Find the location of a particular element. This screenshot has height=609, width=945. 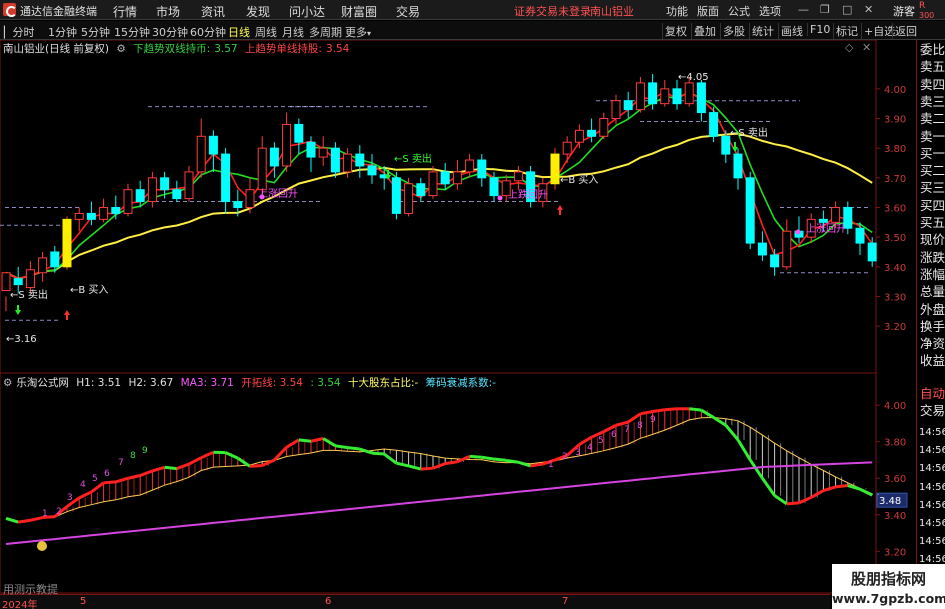

trade-login-warning: 证券交易未登录 is located at coordinates (552, 11).